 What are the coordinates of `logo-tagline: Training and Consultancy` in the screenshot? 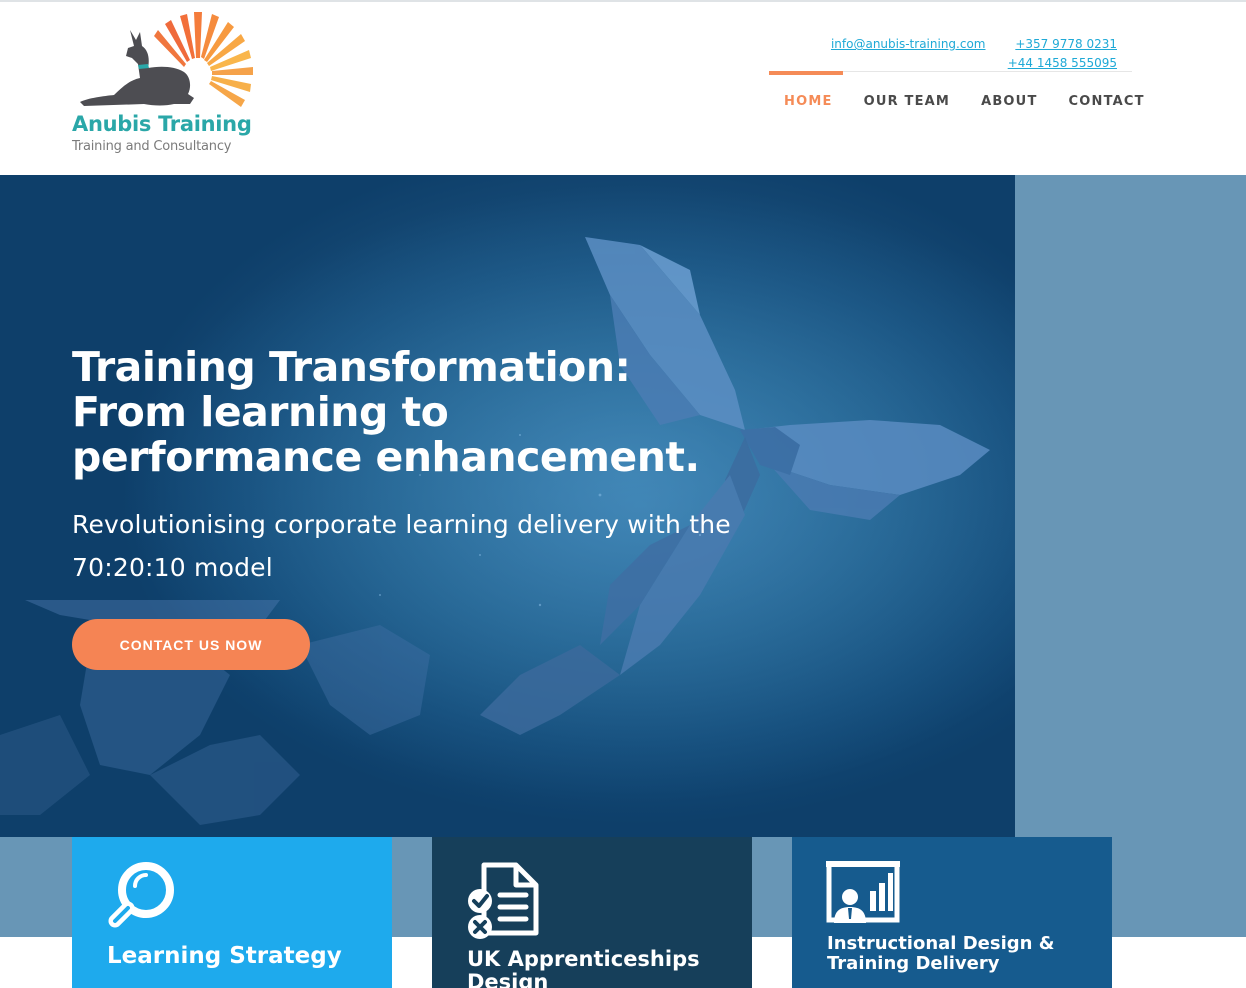 It's located at (152, 146).